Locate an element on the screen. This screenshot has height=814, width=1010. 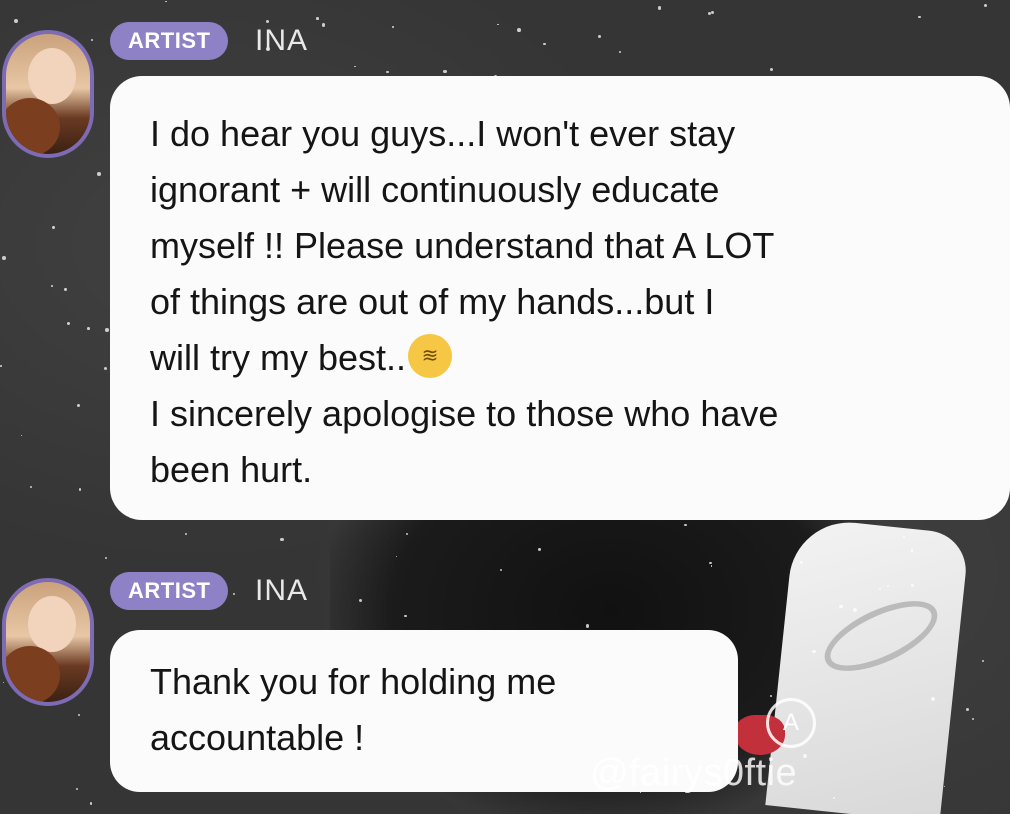
message-line: been hurt. is located at coordinates (231, 469).